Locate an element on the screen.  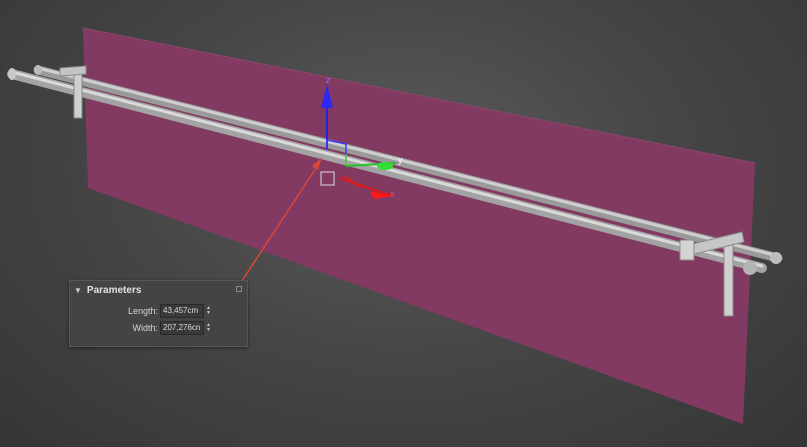
parameters-header: ▼ Parameters is located at coordinates (158, 290).